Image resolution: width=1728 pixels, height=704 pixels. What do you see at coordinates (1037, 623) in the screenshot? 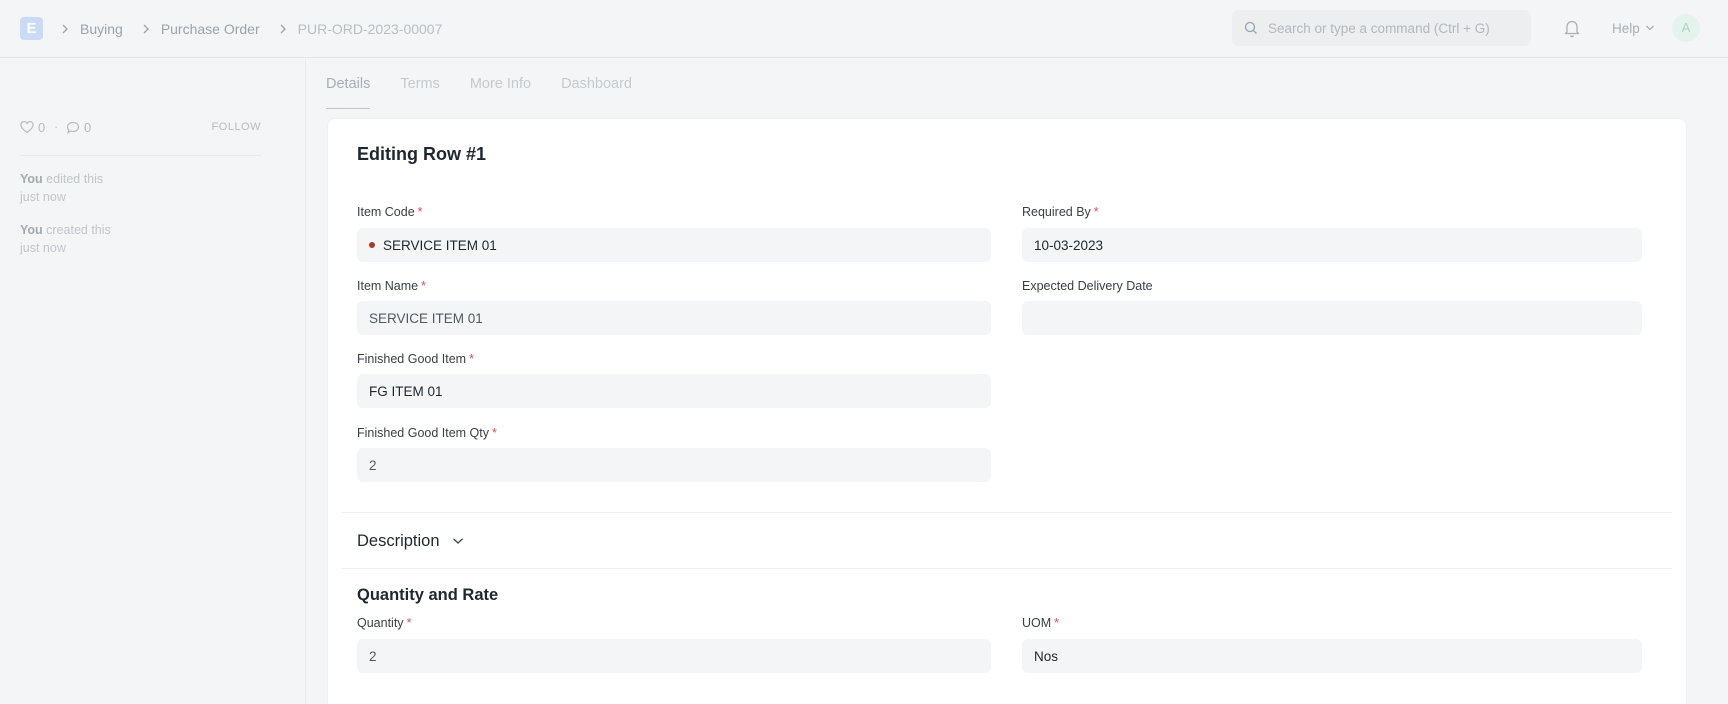
I see `uom-label-text: UOM` at bounding box center [1037, 623].